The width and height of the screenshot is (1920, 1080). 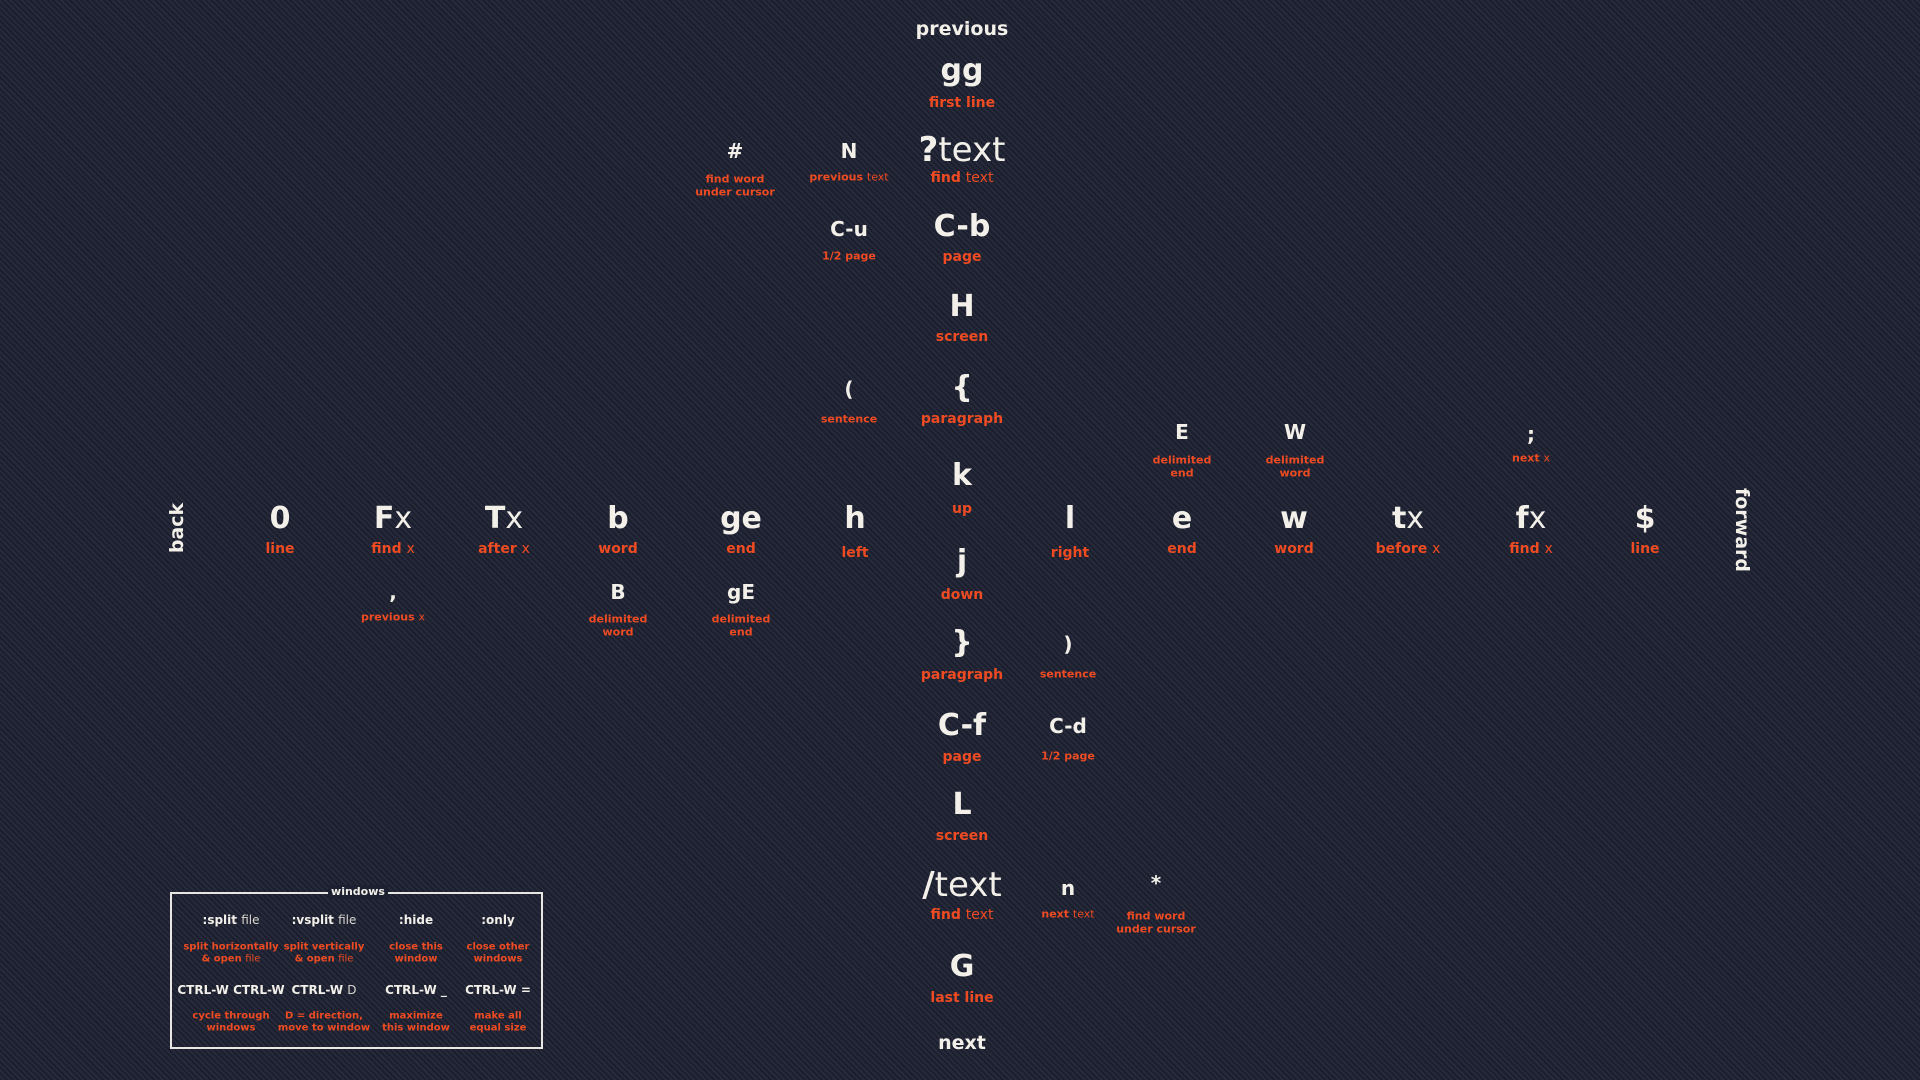 What do you see at coordinates (962, 594) in the screenshot?
I see `label-j: down` at bounding box center [962, 594].